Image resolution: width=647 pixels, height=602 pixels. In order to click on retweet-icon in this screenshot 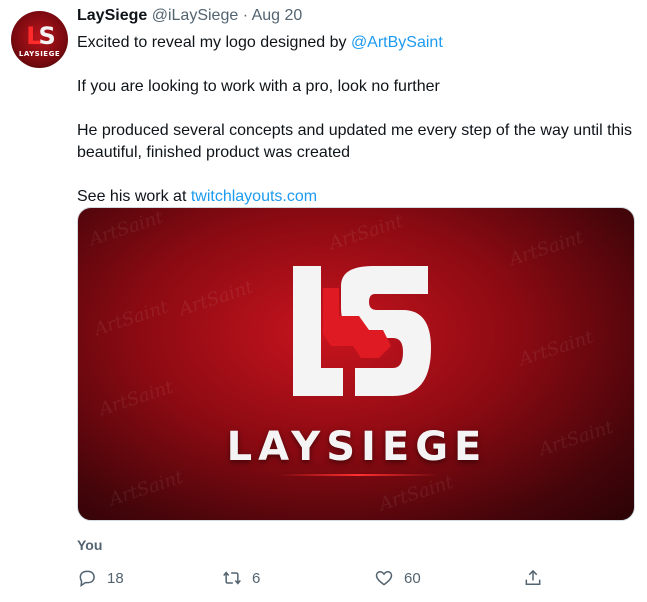, I will do `click(232, 578)`.